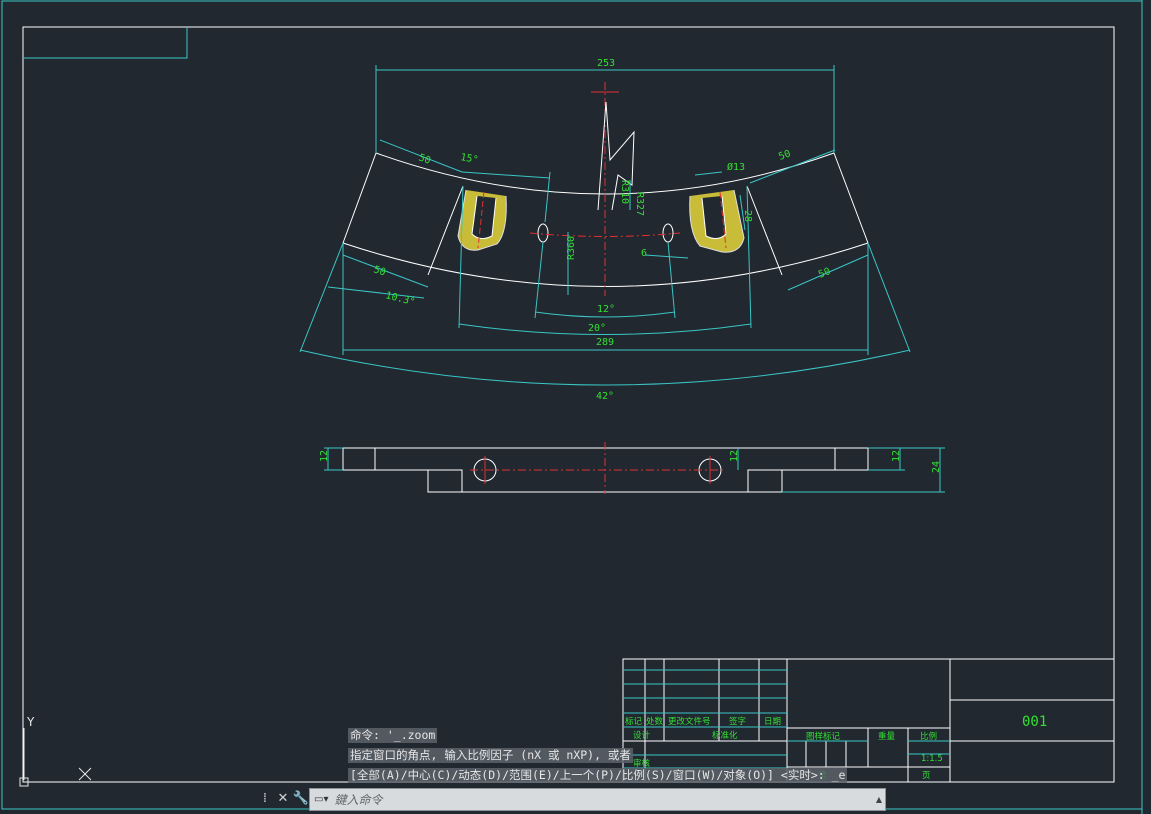 The image size is (1151, 814). What do you see at coordinates (424, 159) in the screenshot?
I see `dim-50-tl: 50` at bounding box center [424, 159].